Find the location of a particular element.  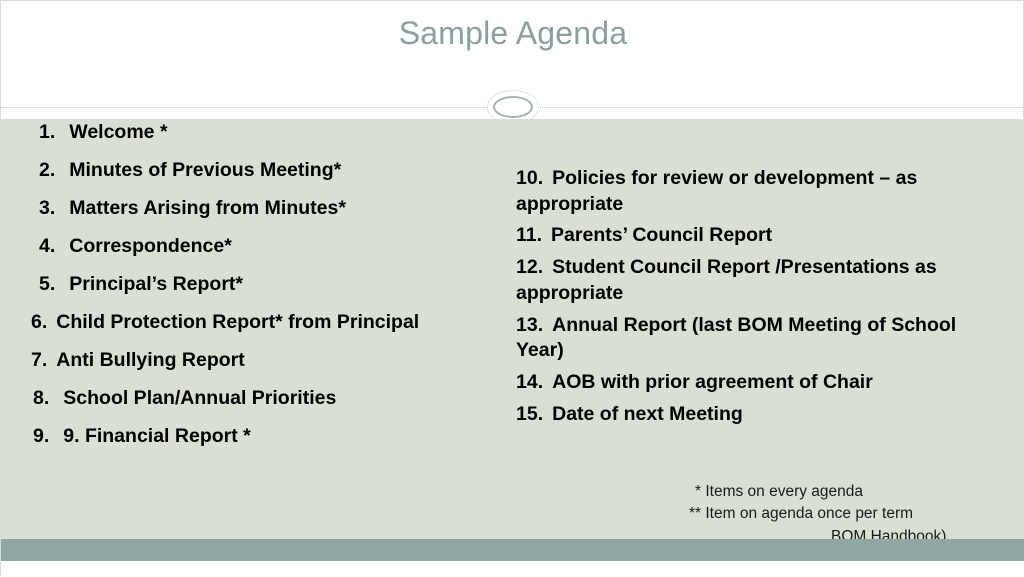

list-item-label: Correspondence* is located at coordinates (150, 246).